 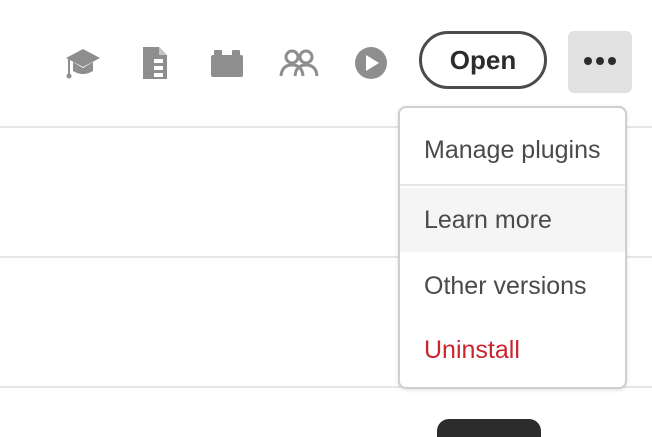 I want to click on menu-item-learn-more: Learn more, so click(x=512, y=220).